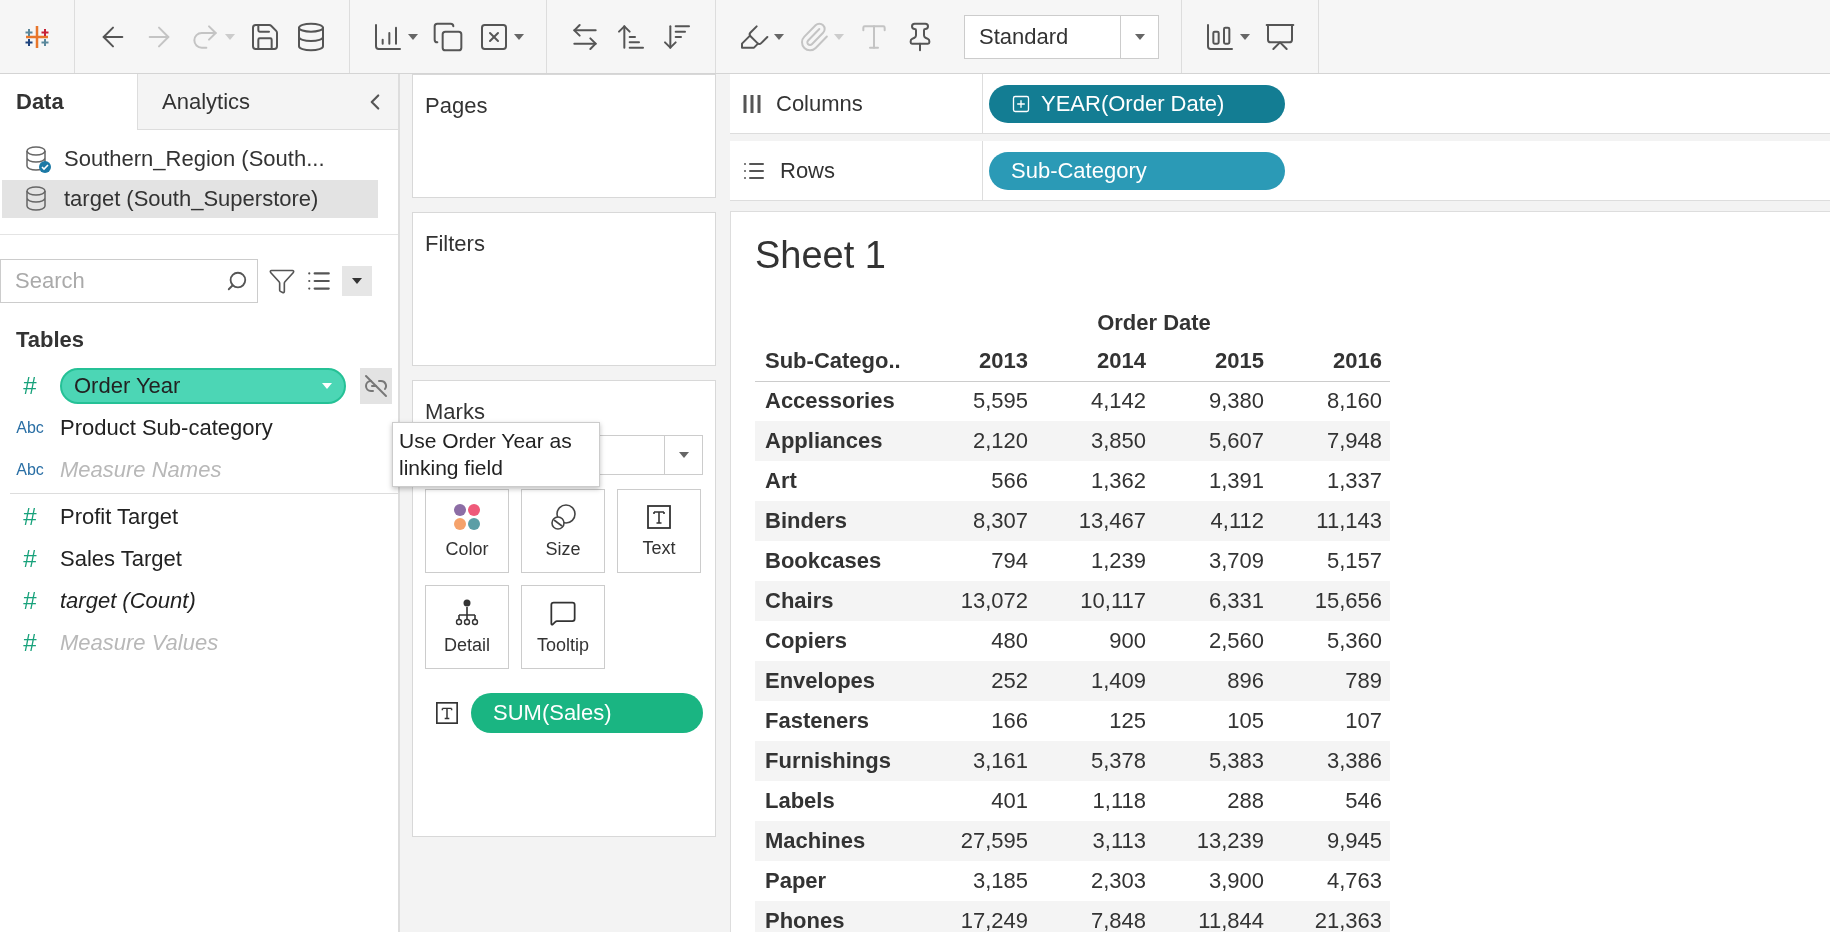  Describe the element at coordinates (1213, 481) in the screenshot. I see `table-cell: 1,391` at that location.